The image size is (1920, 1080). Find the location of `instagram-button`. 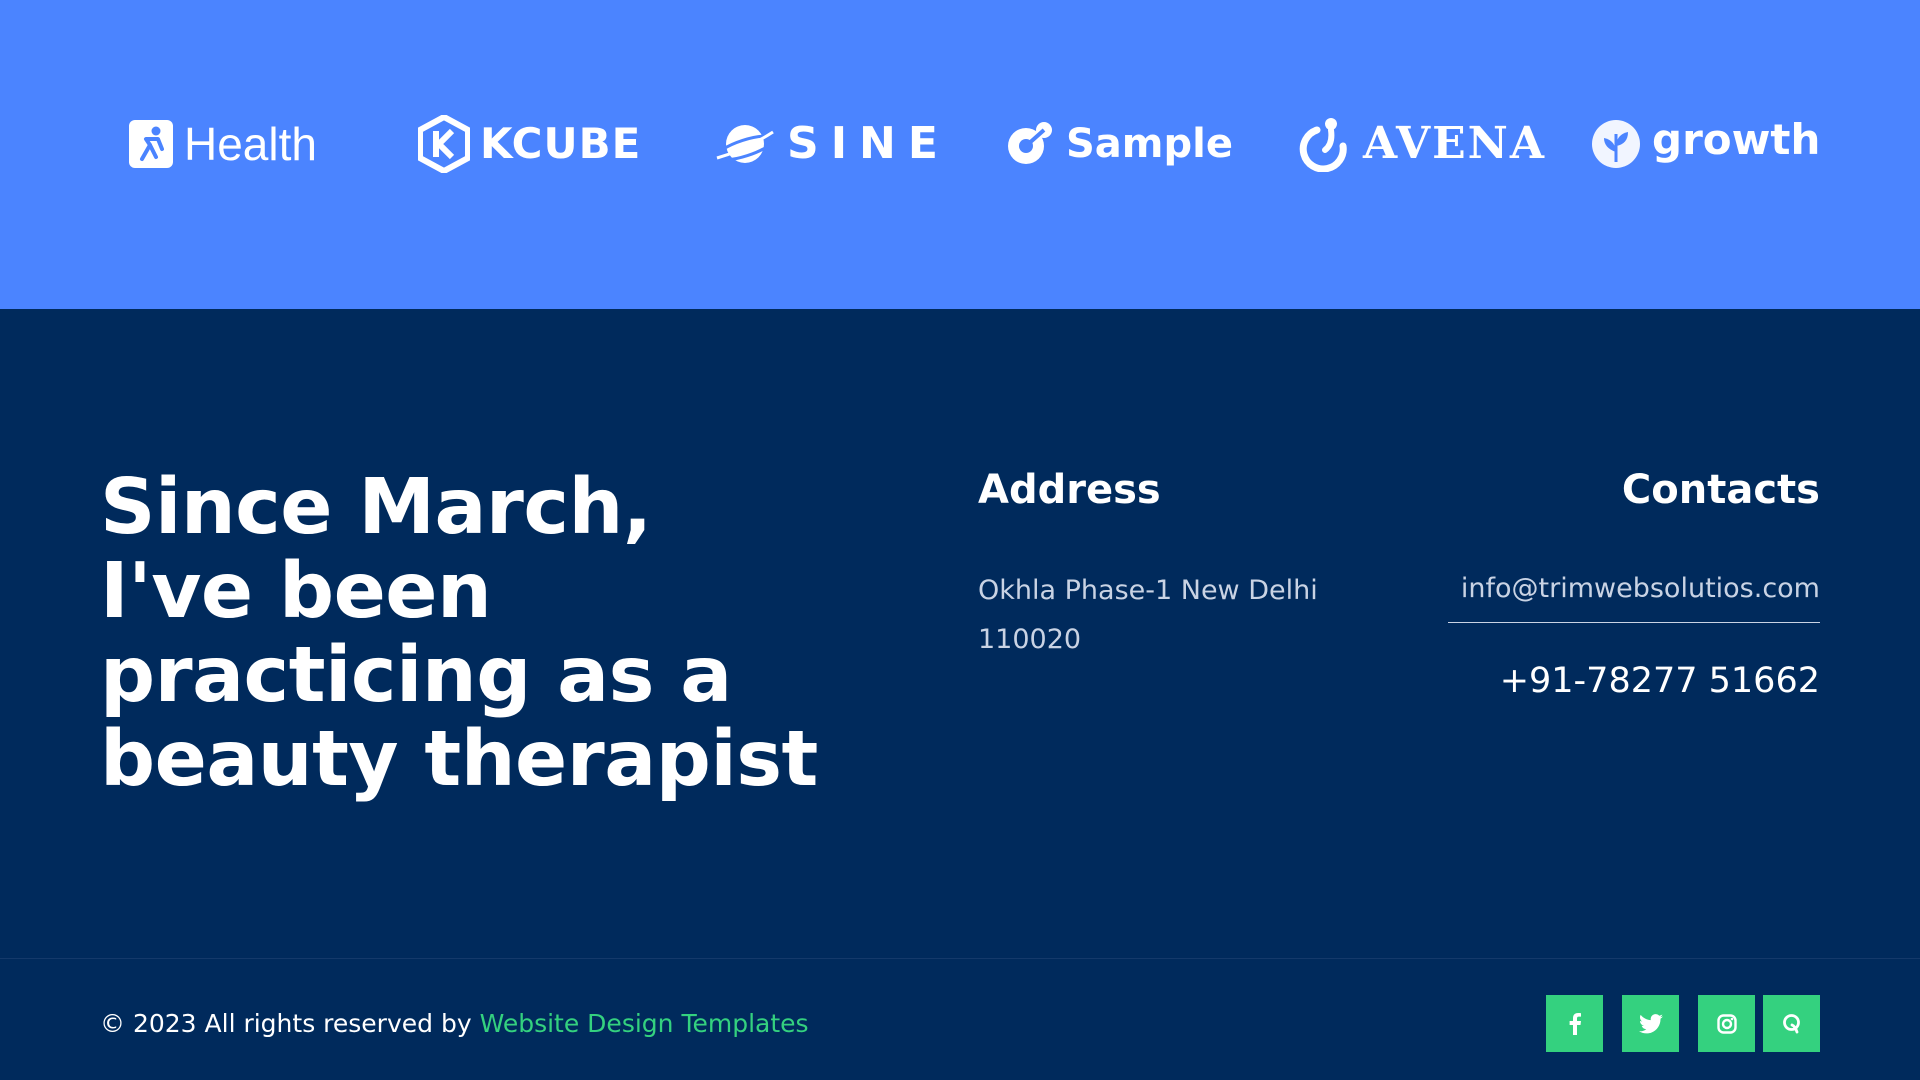

instagram-button is located at coordinates (1726, 1023).